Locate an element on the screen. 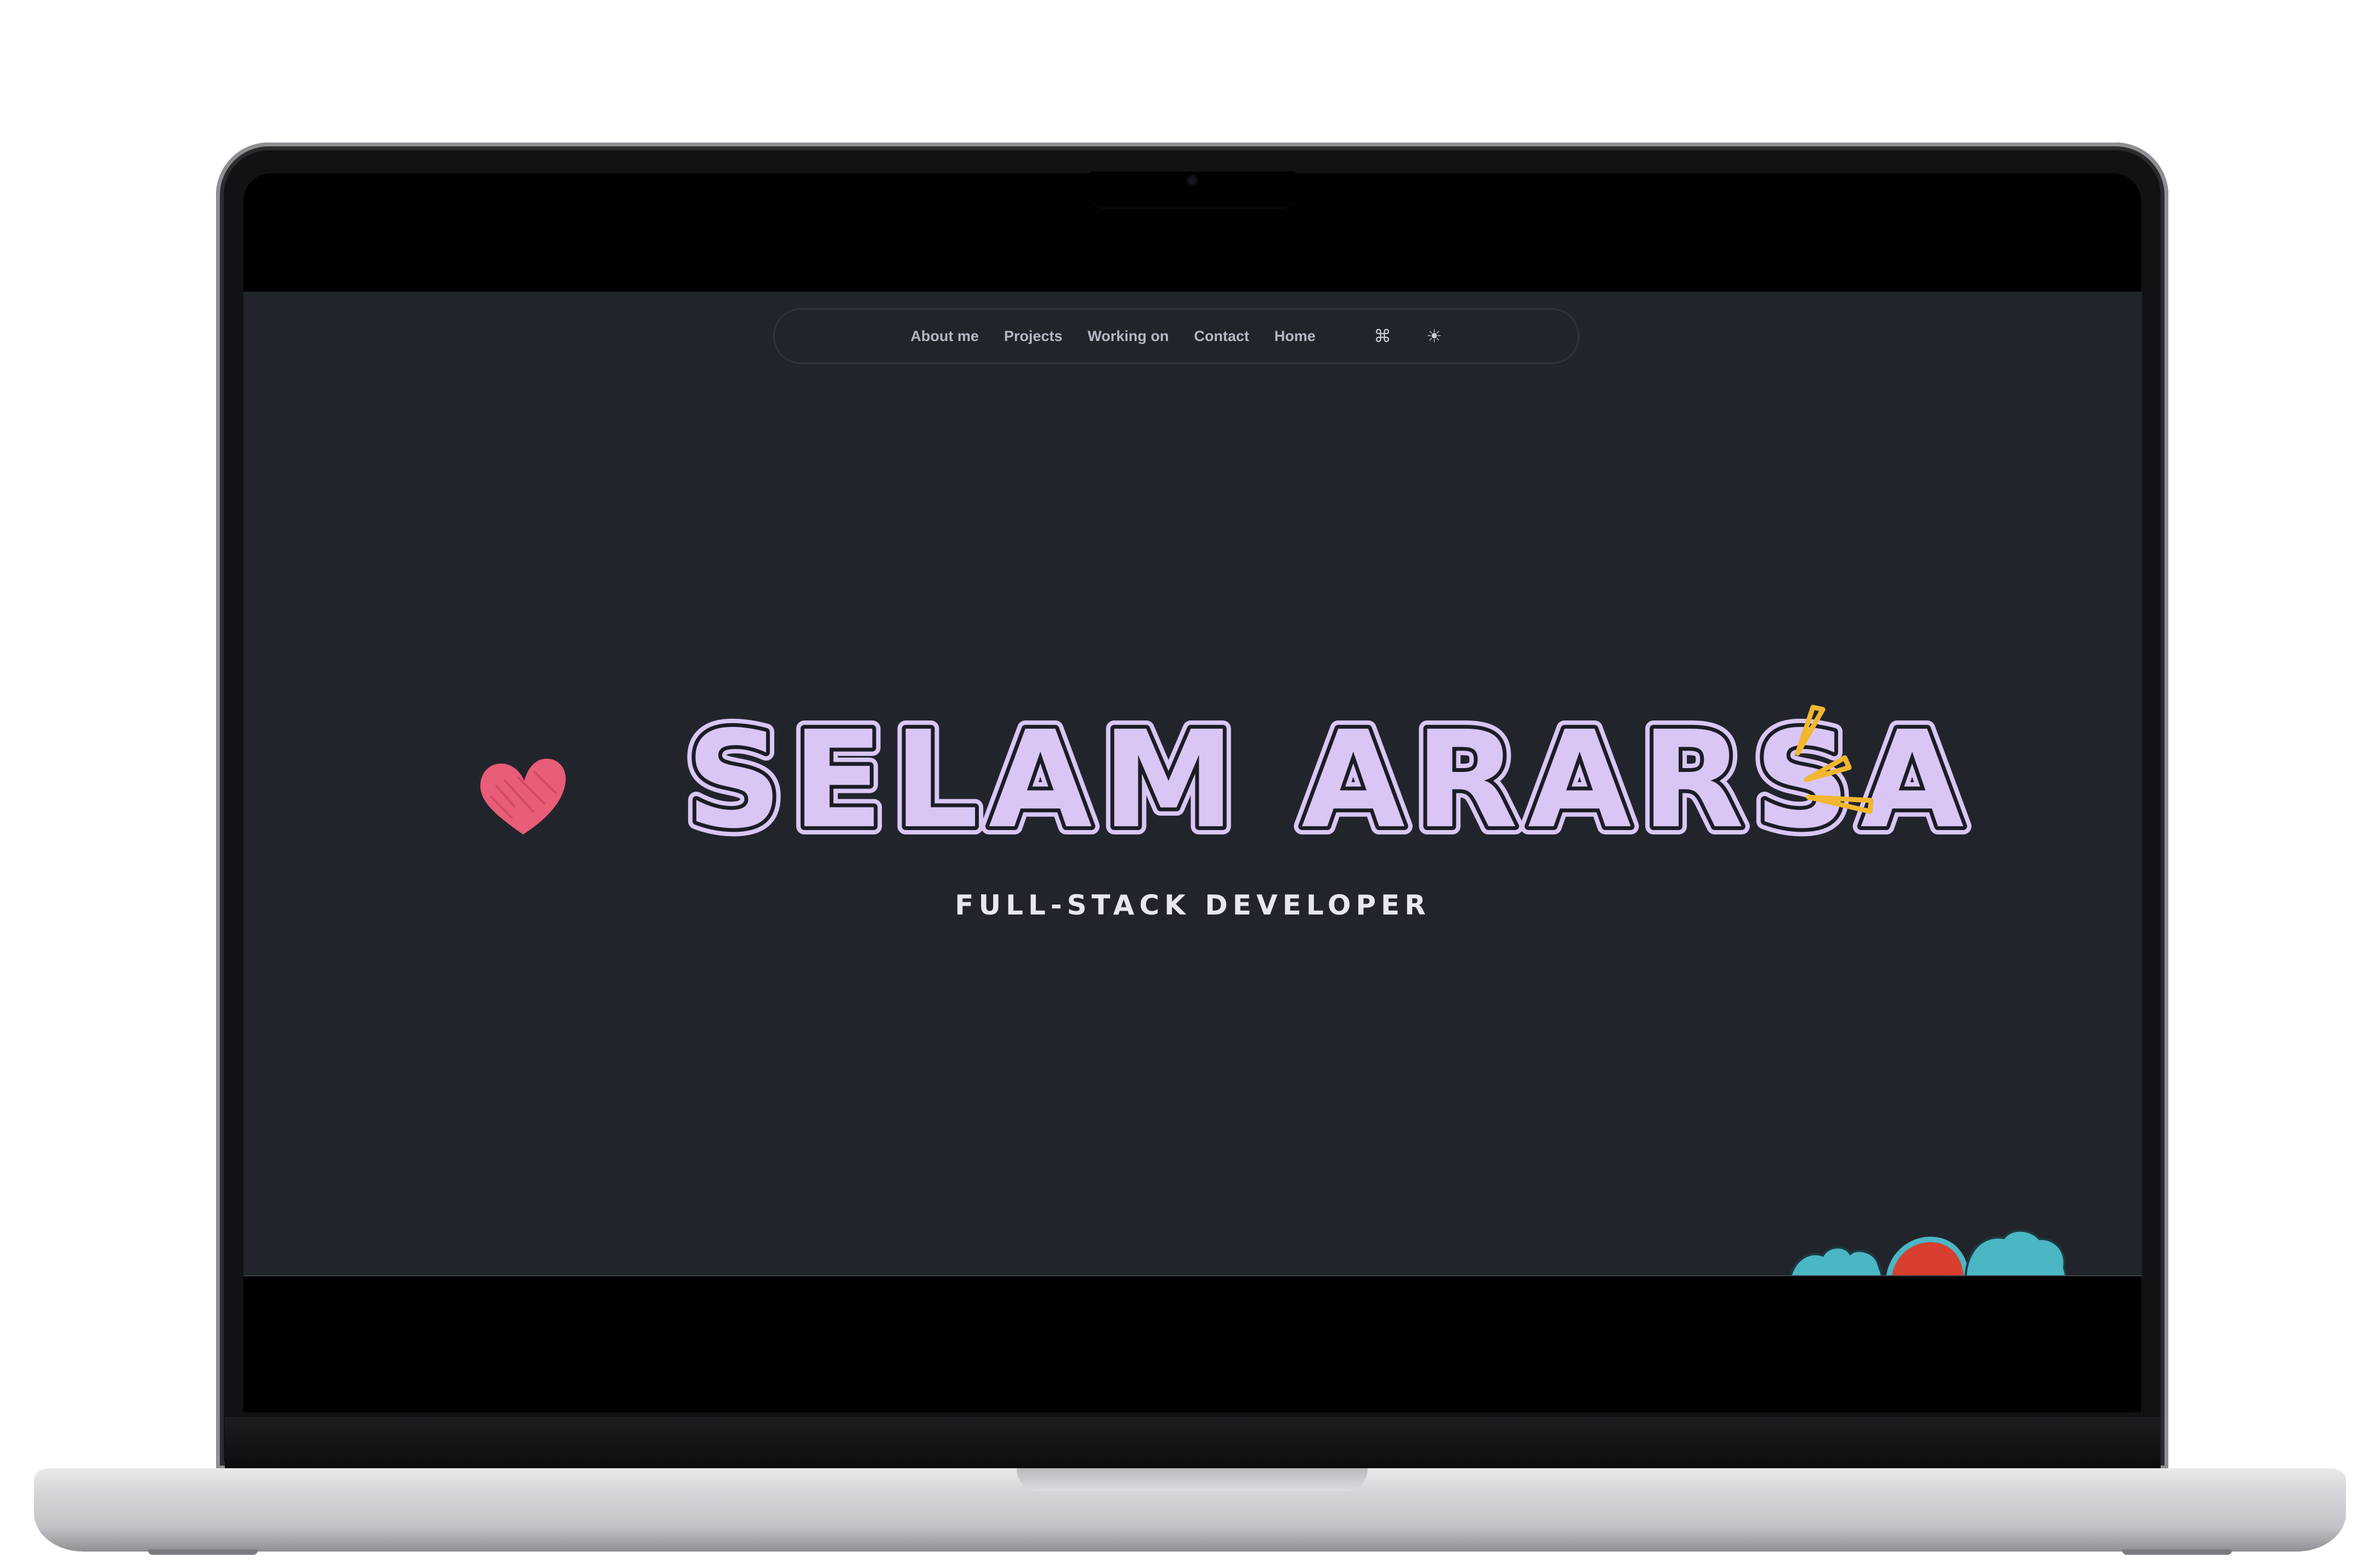  sun-icon: ☀ is located at coordinates (1434, 336).